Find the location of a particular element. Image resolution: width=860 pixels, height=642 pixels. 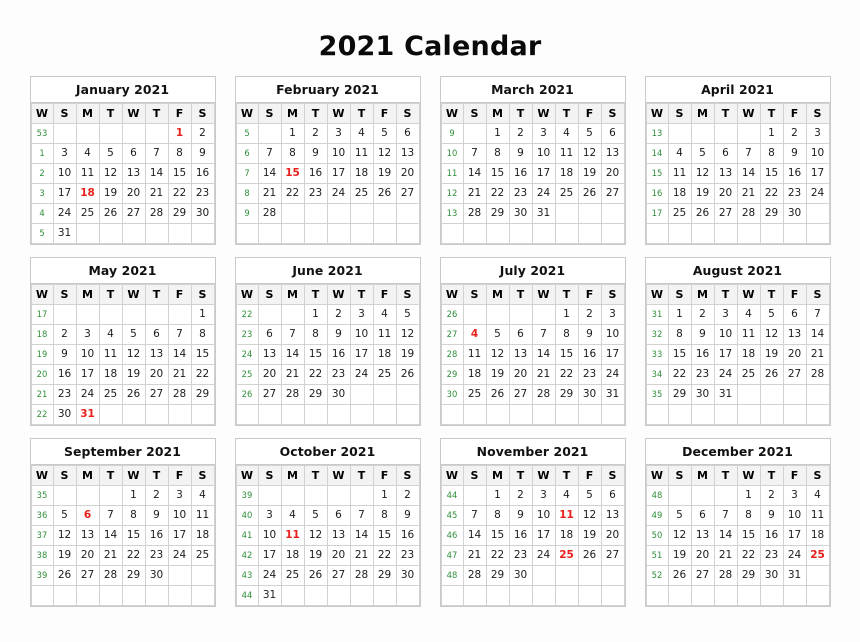

holiday-day-cell: 25 is located at coordinates (817, 555).